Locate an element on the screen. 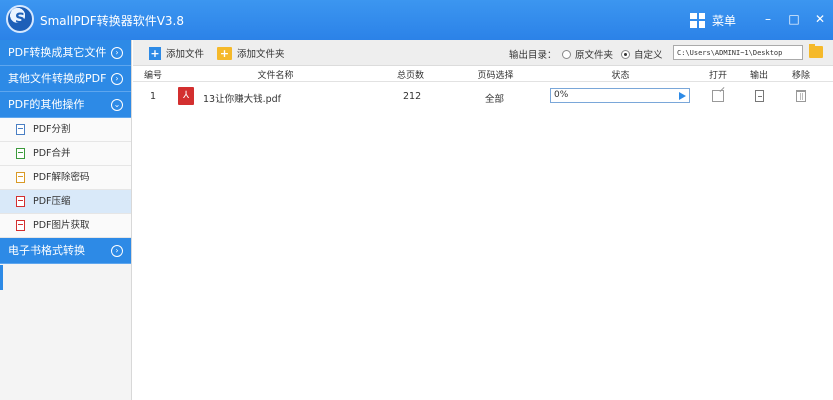 This screenshot has width=833, height=400. sidebar-item-pdf-image-extract: PDF图片获取 is located at coordinates (65, 226).